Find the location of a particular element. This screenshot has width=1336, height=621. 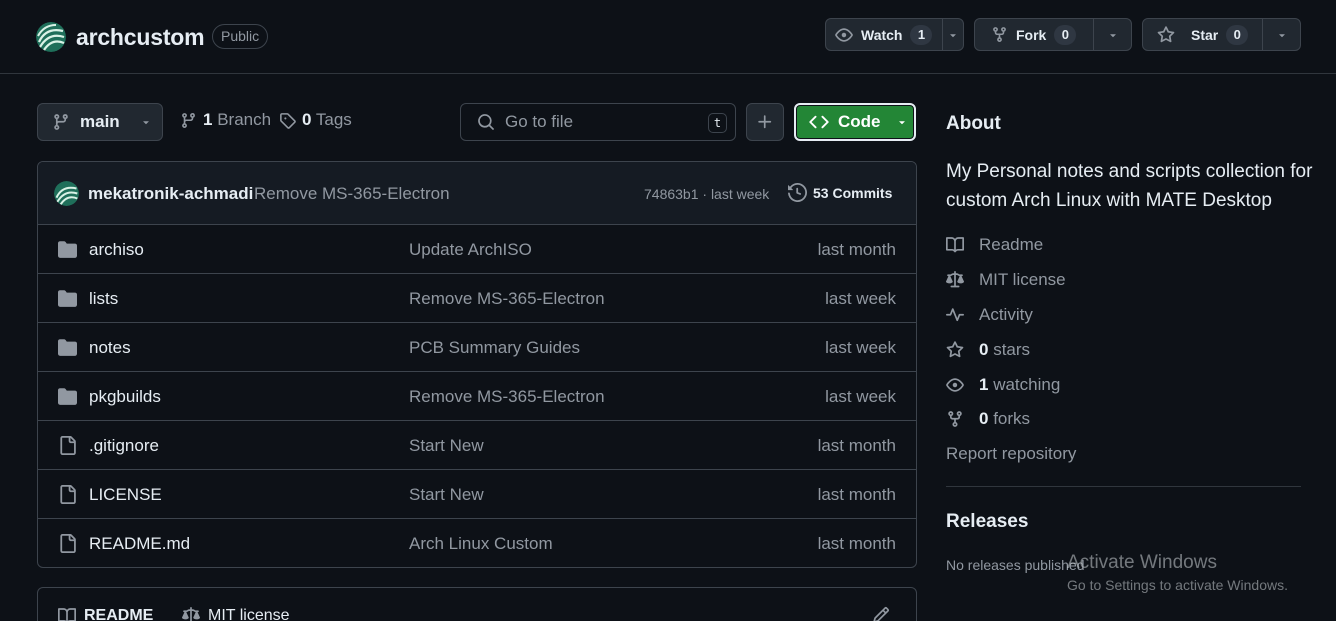

file-name-link: LICENSE is located at coordinates (125, 495).